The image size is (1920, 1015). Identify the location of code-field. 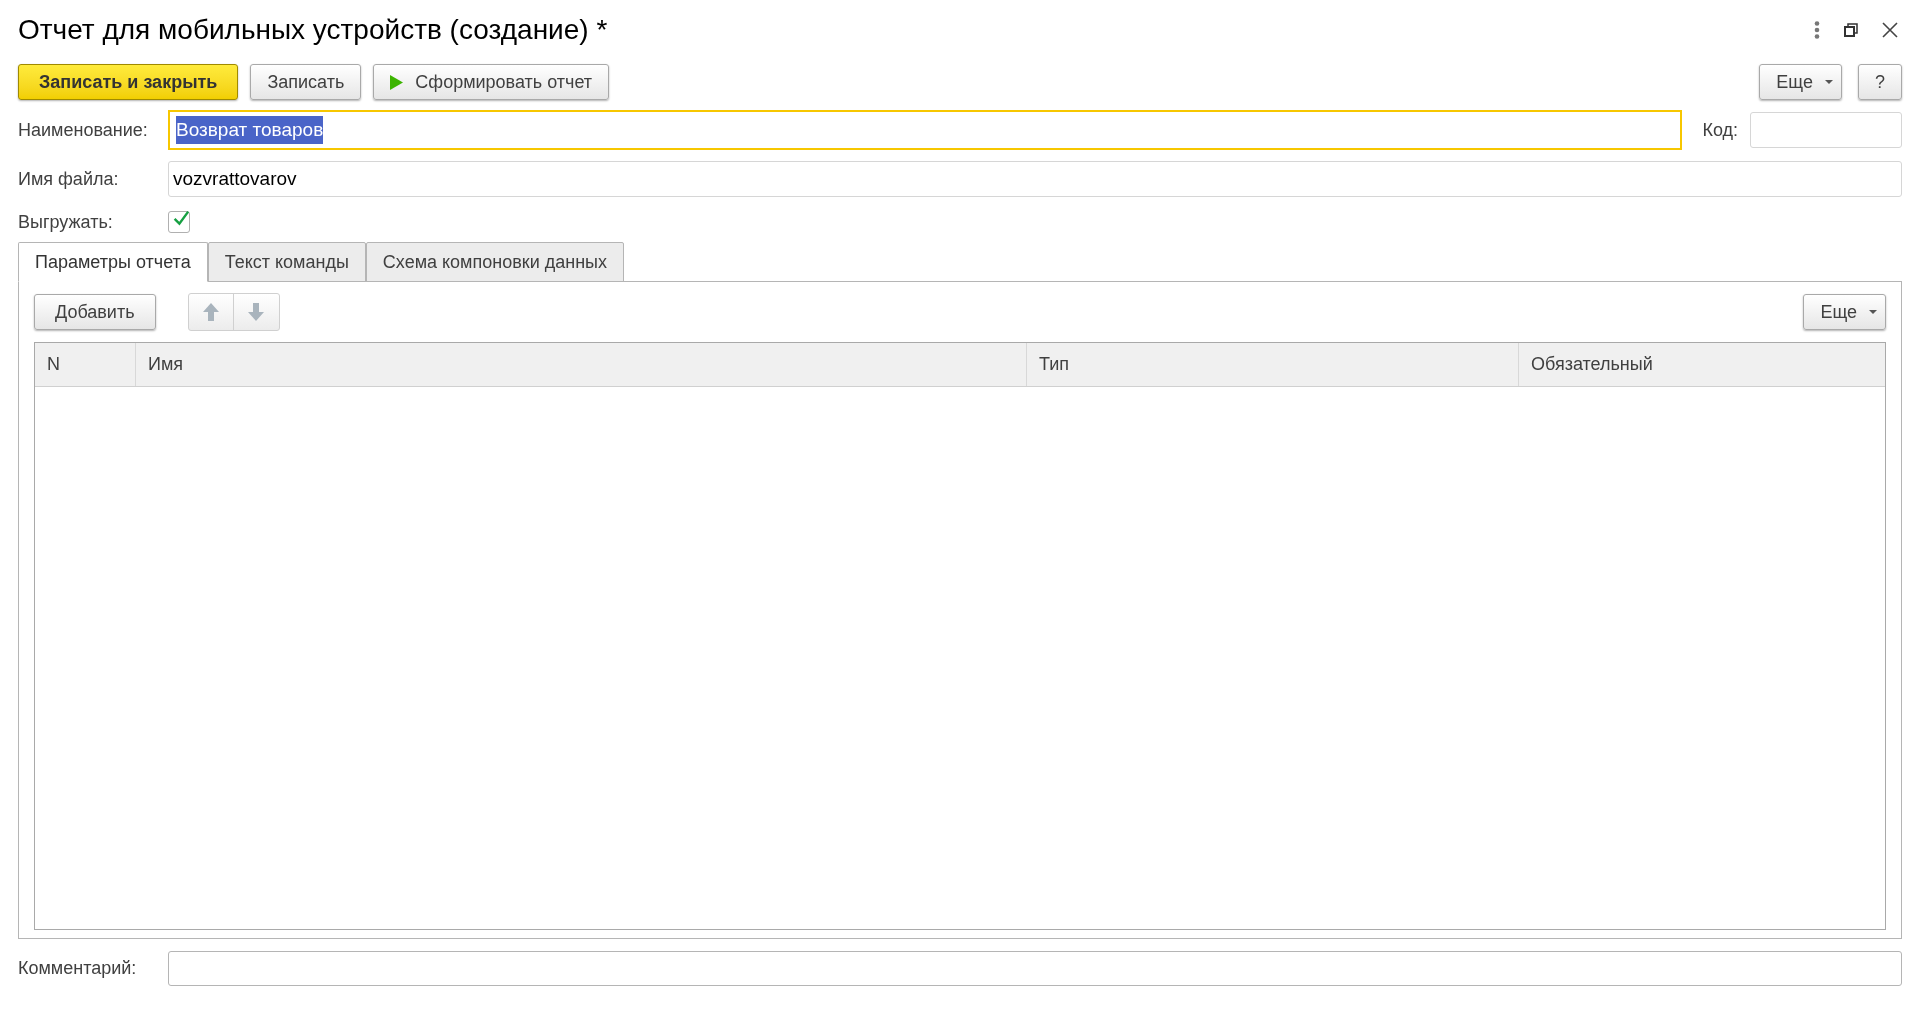
(1826, 130).